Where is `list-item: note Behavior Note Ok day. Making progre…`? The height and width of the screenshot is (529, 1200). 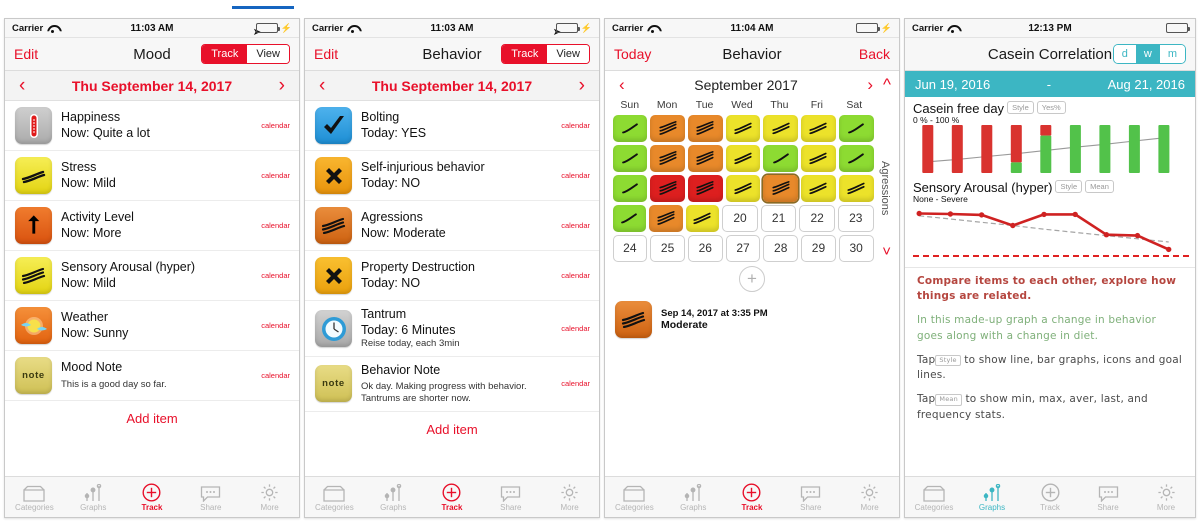
list-item: note Behavior Note Ok day. Making progre… is located at coordinates (452, 384).